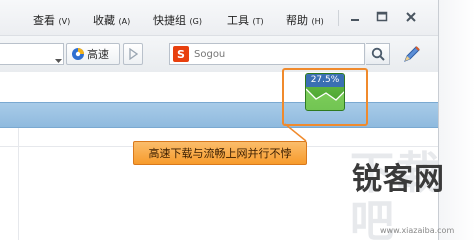  What do you see at coordinates (274, 54) in the screenshot?
I see `search-input` at bounding box center [274, 54].